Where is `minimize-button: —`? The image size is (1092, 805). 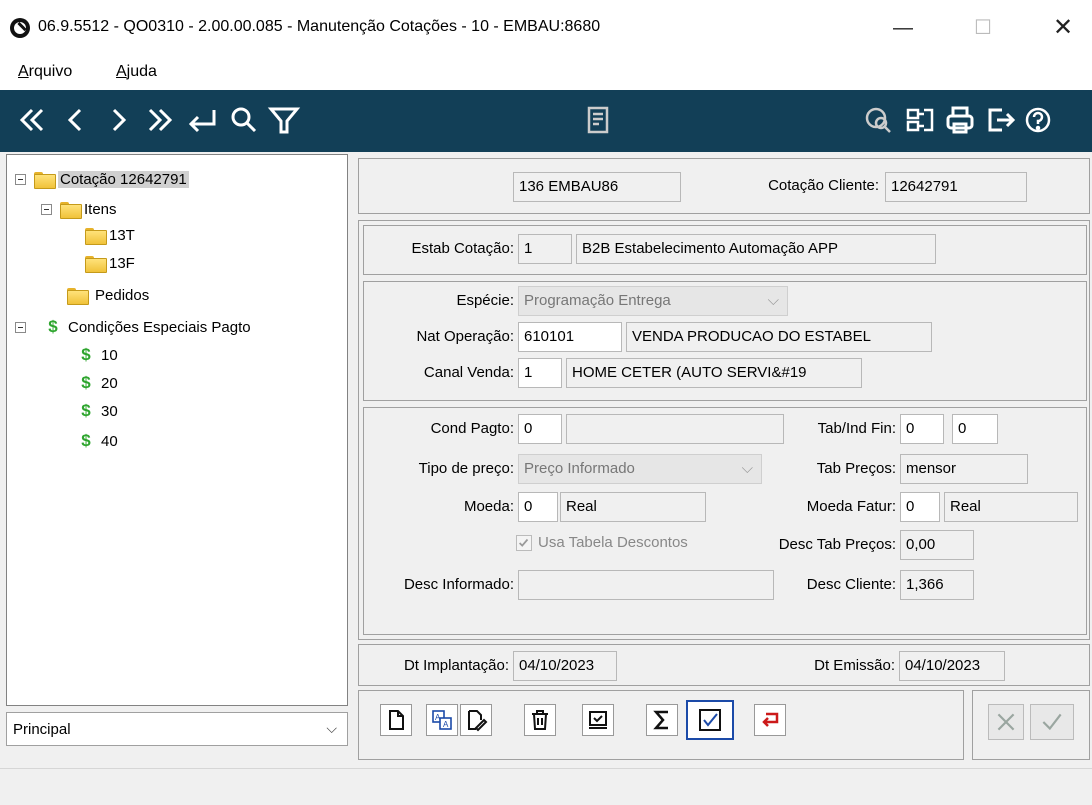
minimize-button: — is located at coordinates (903, 28).